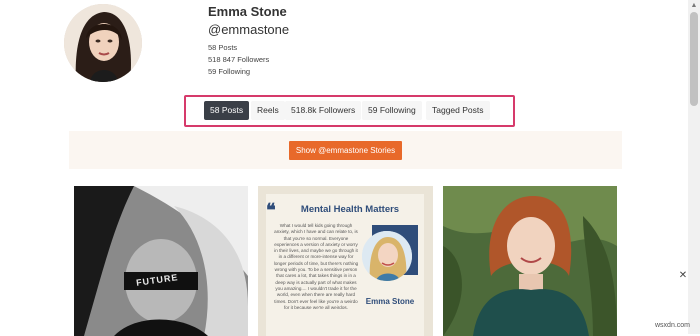 The image size is (700, 336). Describe the element at coordinates (673, 325) in the screenshot. I see `watermark: wsxdn.com` at that location.